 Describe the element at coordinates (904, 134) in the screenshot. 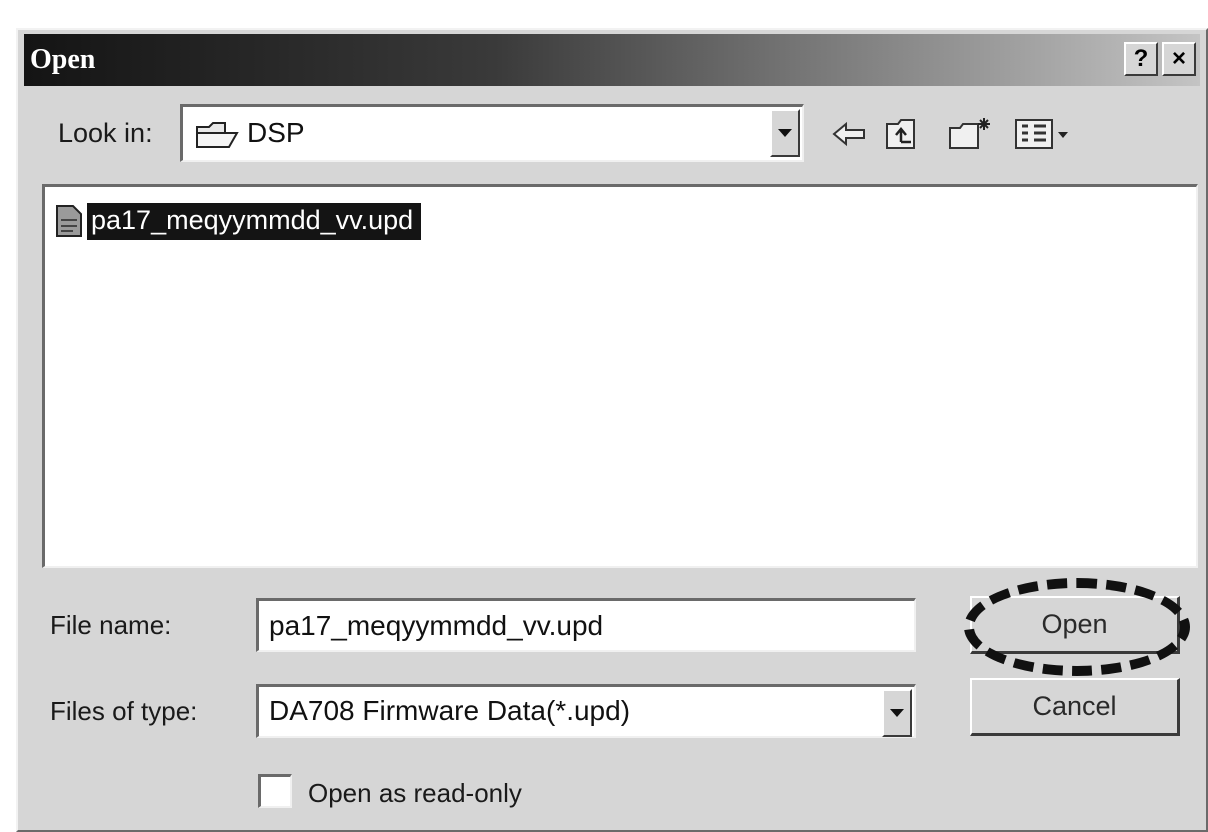

I see `up-one-level-icon` at that location.